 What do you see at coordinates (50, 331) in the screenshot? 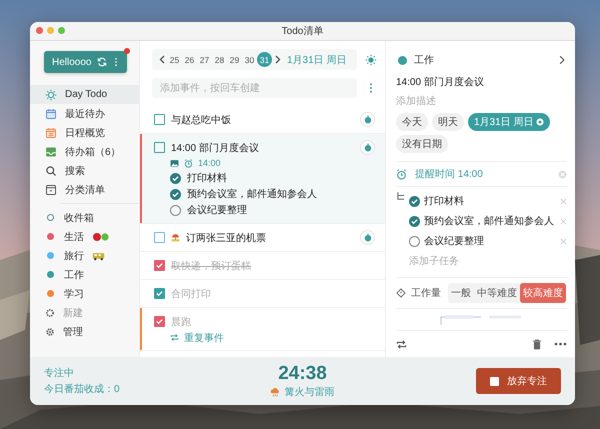
I see `gear-icon` at bounding box center [50, 331].